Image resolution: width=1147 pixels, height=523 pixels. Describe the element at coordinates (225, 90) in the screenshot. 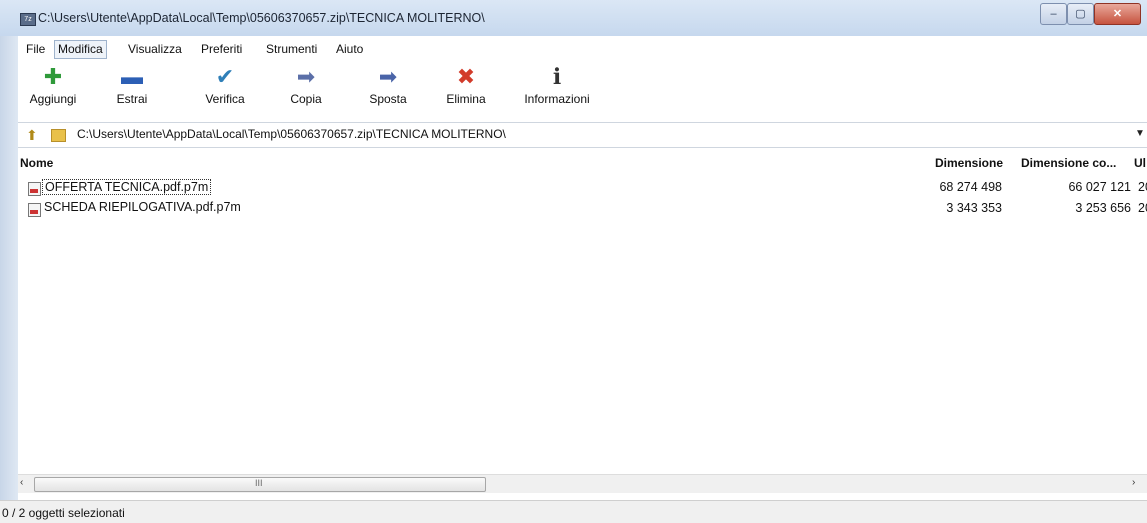

I see `verify-button: ✔ Verifica` at that location.